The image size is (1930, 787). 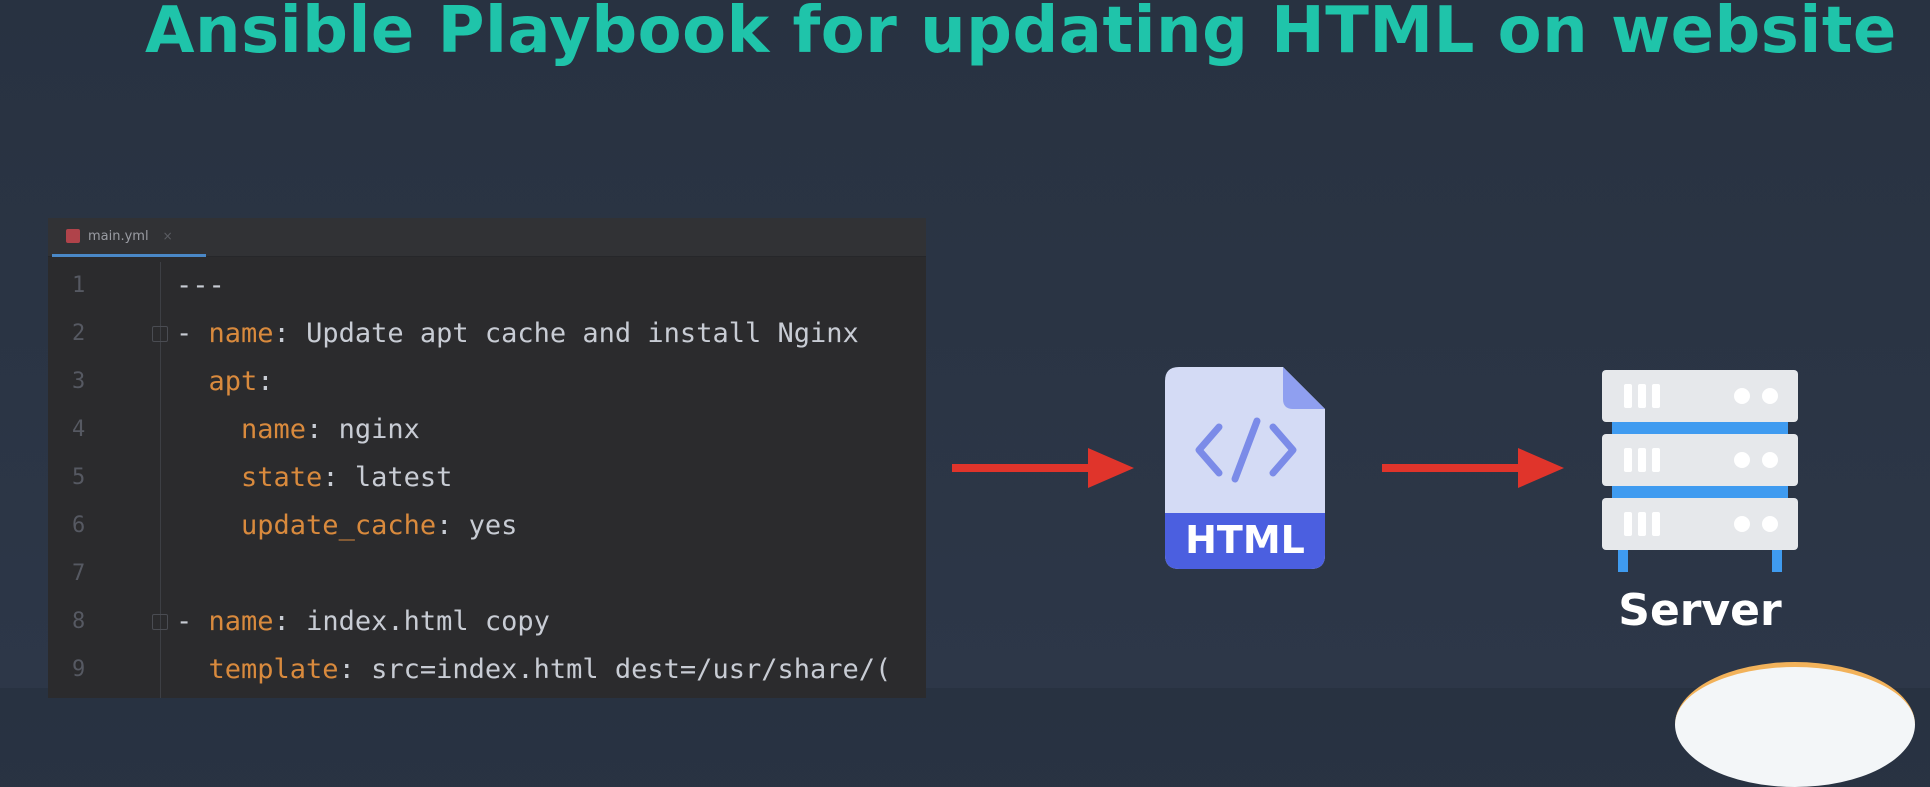 What do you see at coordinates (582, 333) in the screenshot?
I see `token-val: Update apt cache and install Nginx` at bounding box center [582, 333].